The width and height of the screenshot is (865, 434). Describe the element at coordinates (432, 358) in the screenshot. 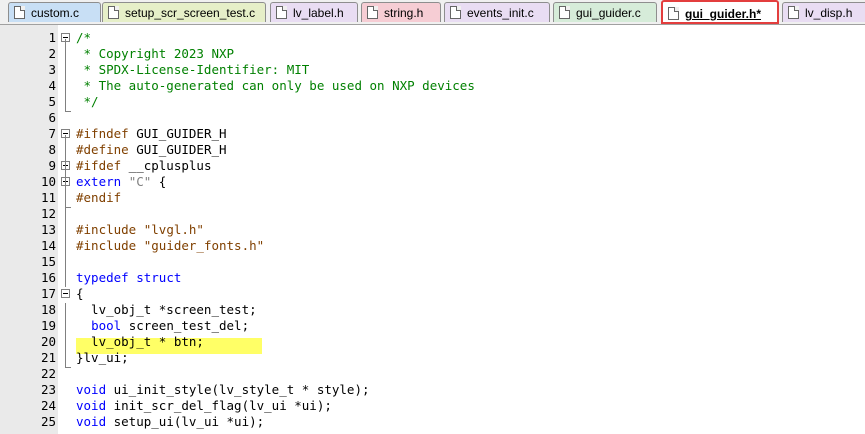

I see `code-line: 21 }lv_ui;` at that location.